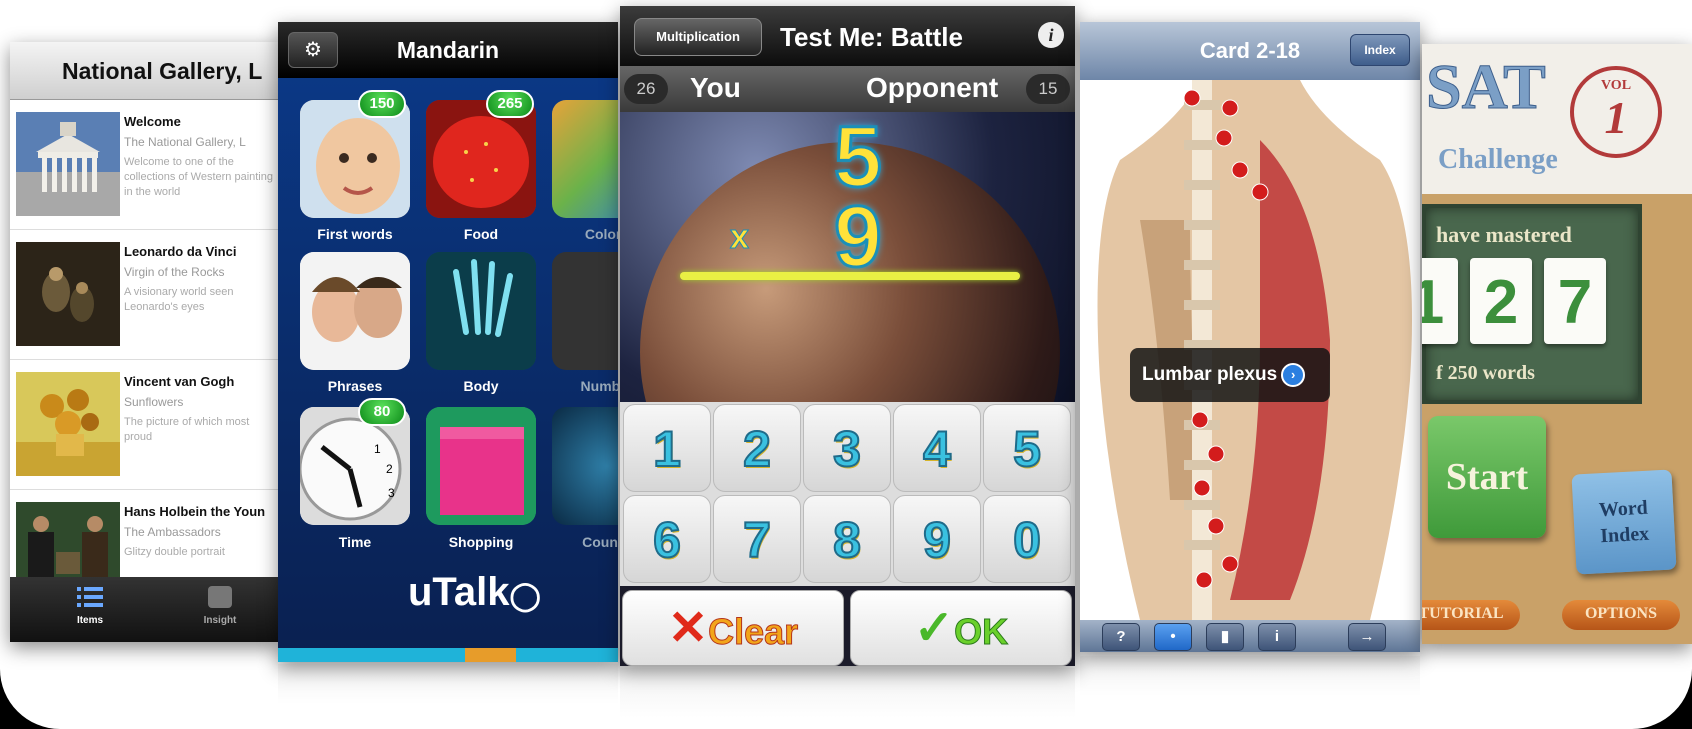  I want to click on gallery-tab-bar: Items Insight, so click(145, 609).